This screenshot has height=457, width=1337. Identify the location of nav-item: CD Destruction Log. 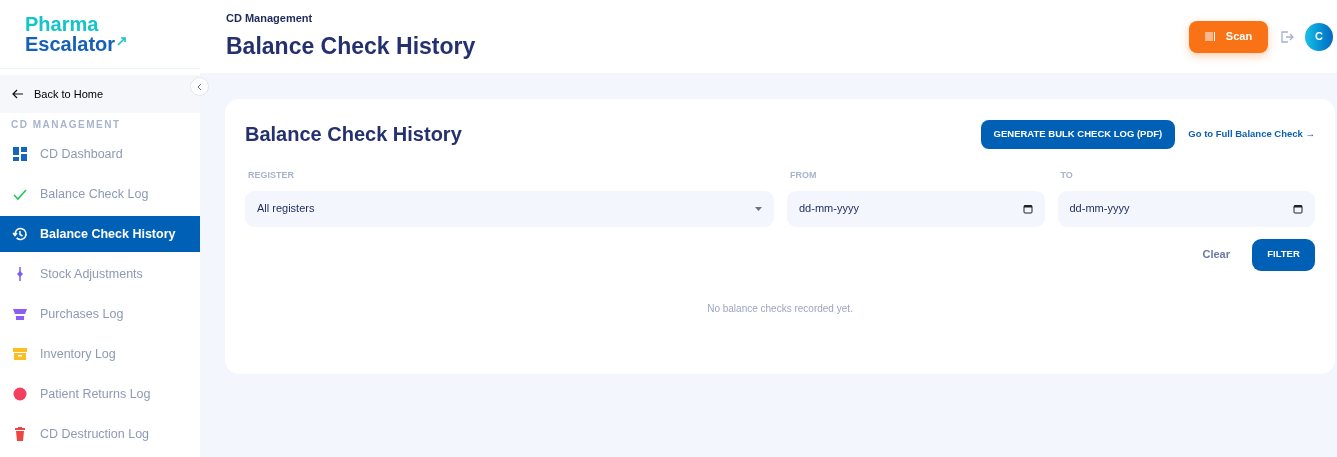
(100, 434).